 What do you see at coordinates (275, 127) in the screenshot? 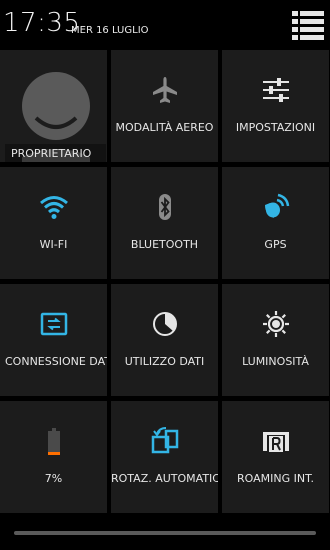
I see `tile-label: IMPOSTAZIONI` at bounding box center [275, 127].